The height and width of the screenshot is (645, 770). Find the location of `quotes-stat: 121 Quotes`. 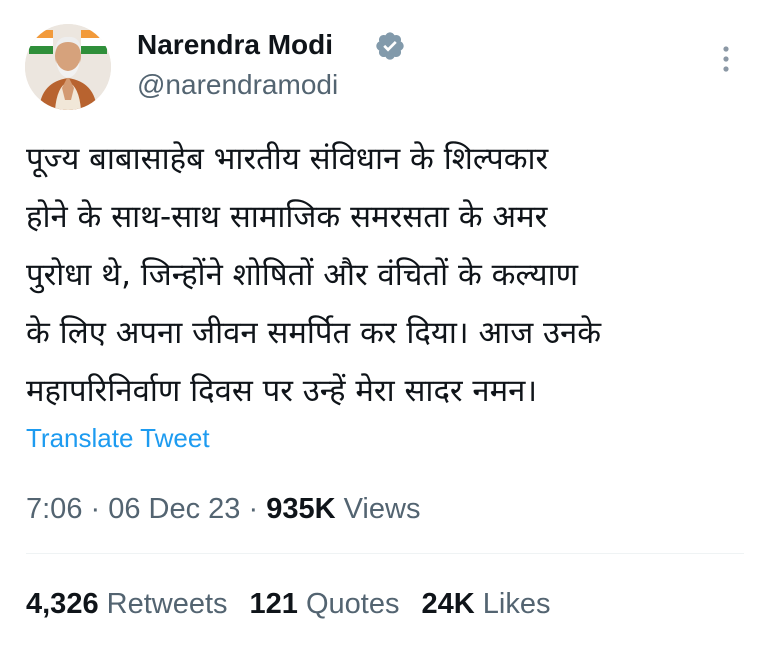

quotes-stat: 121 Quotes is located at coordinates (325, 604).